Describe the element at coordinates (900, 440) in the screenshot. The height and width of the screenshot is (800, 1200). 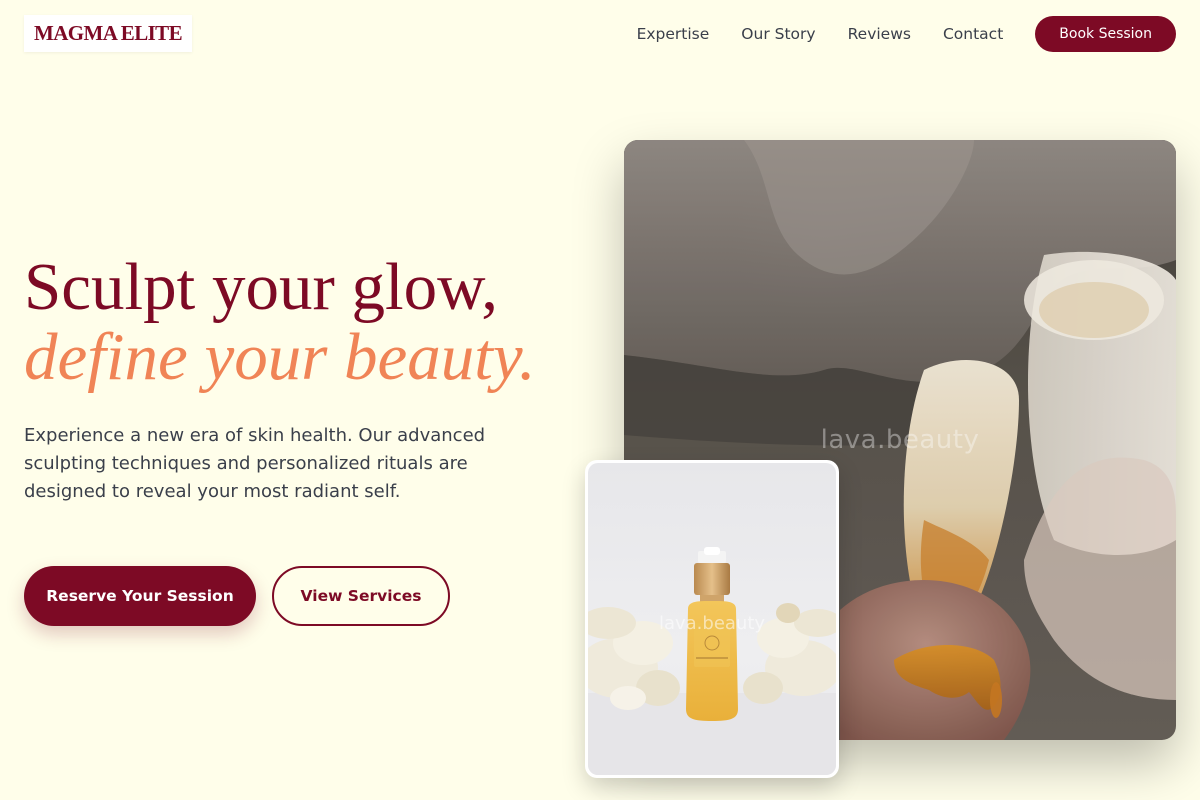
I see `main-image-watermark: lava.beauty` at that location.